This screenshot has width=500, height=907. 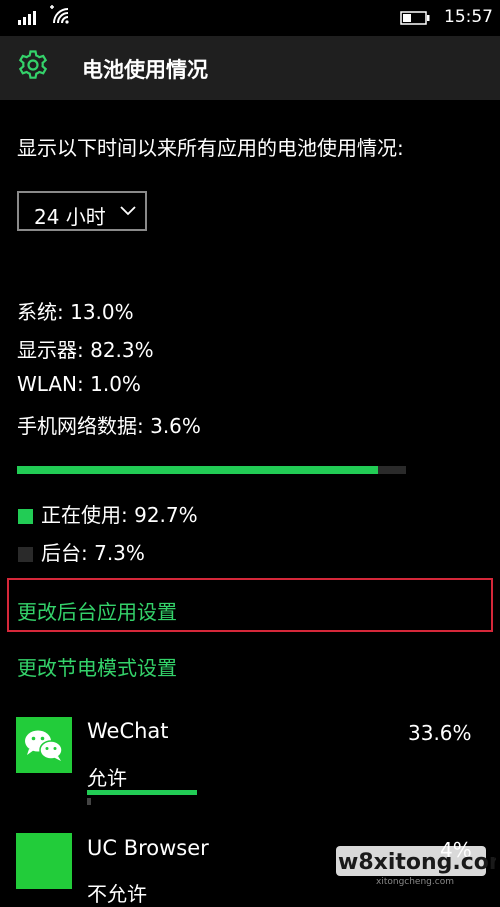 What do you see at coordinates (148, 848) in the screenshot?
I see `app-name-uc-browser: UC Browser` at bounding box center [148, 848].